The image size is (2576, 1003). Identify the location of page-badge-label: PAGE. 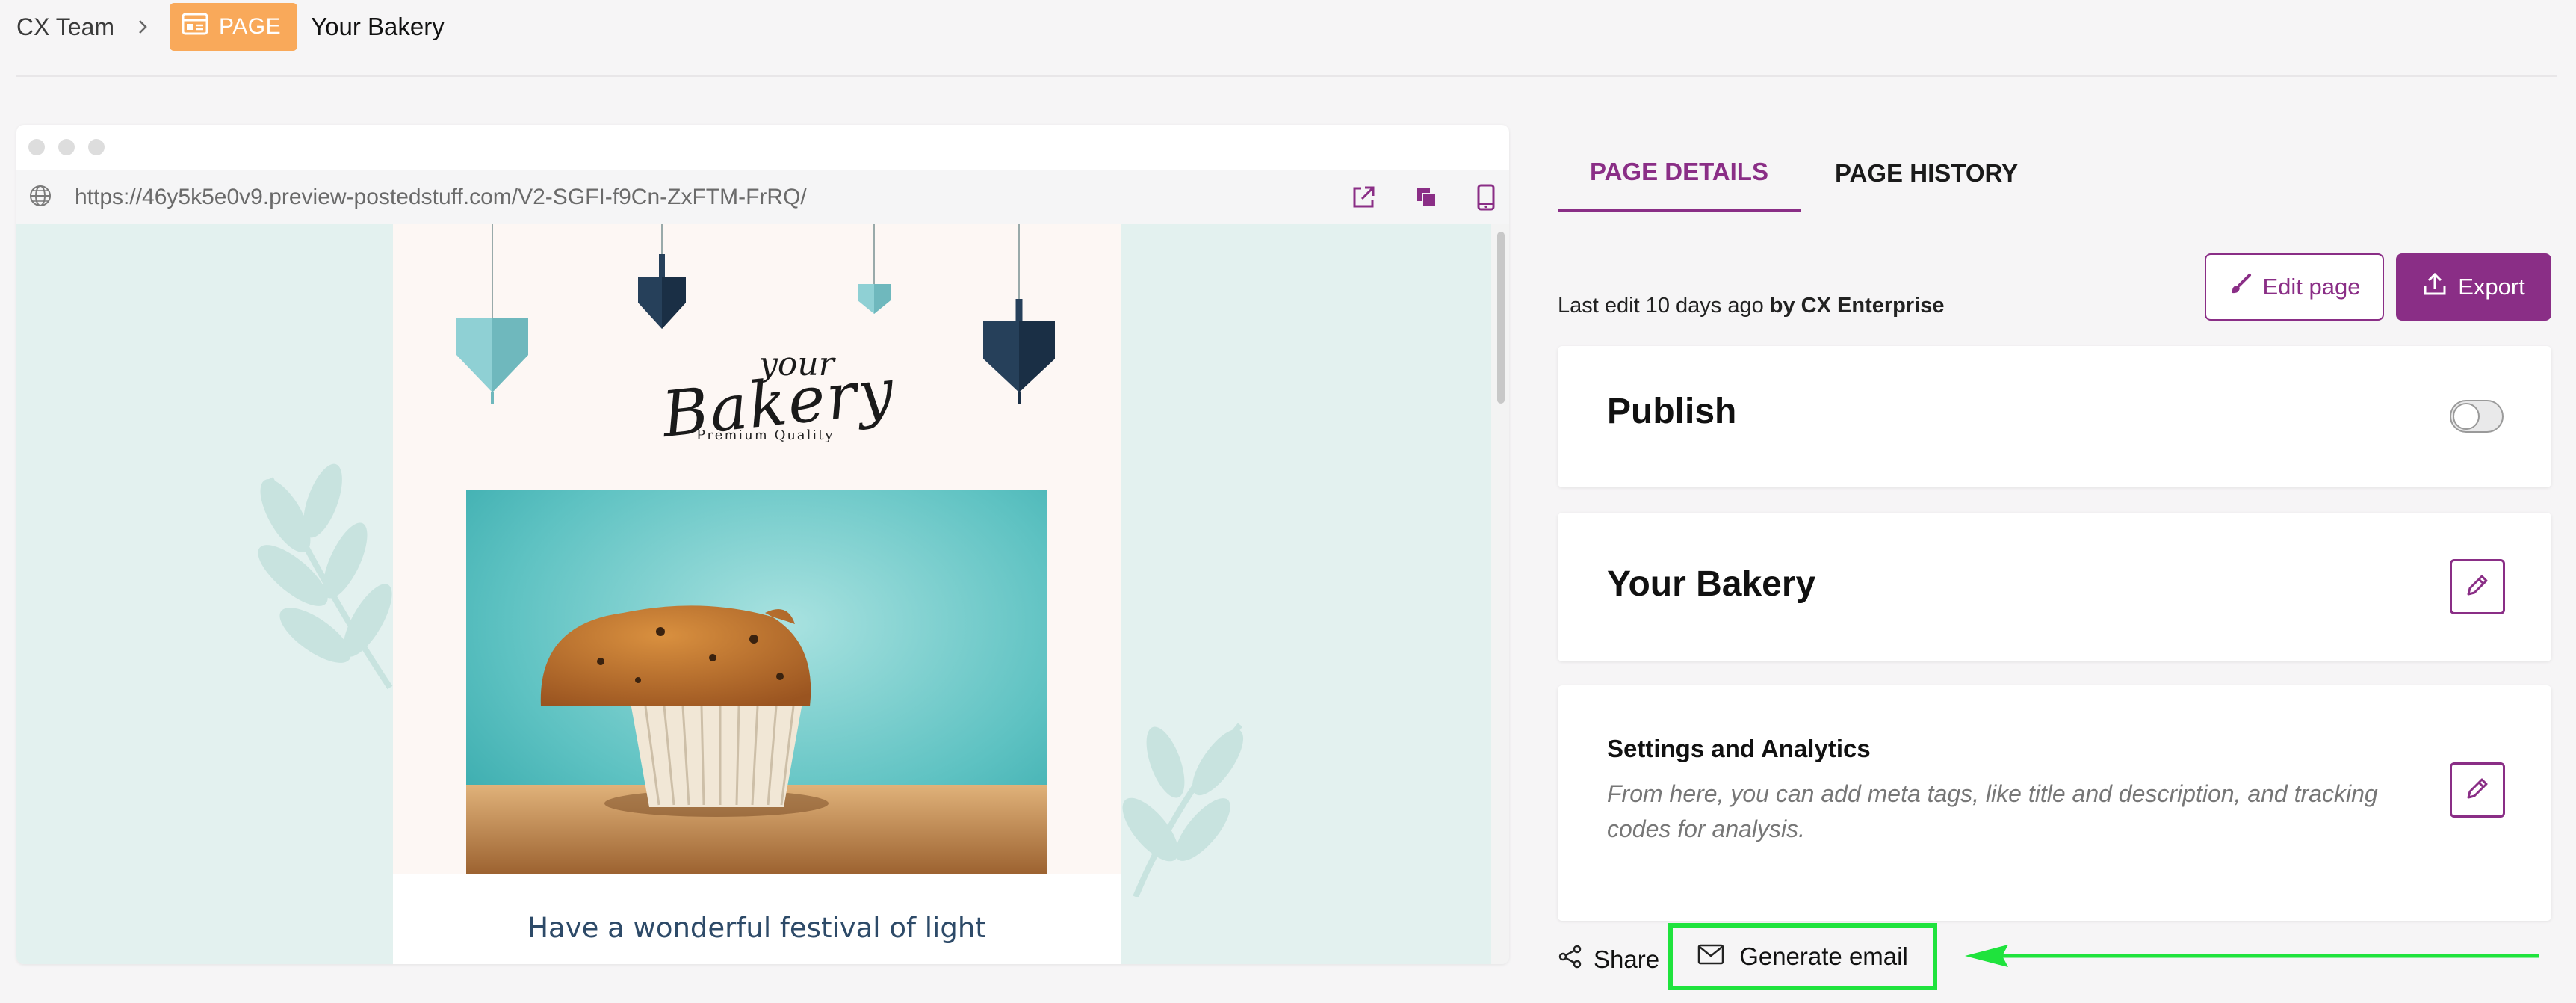
(250, 27).